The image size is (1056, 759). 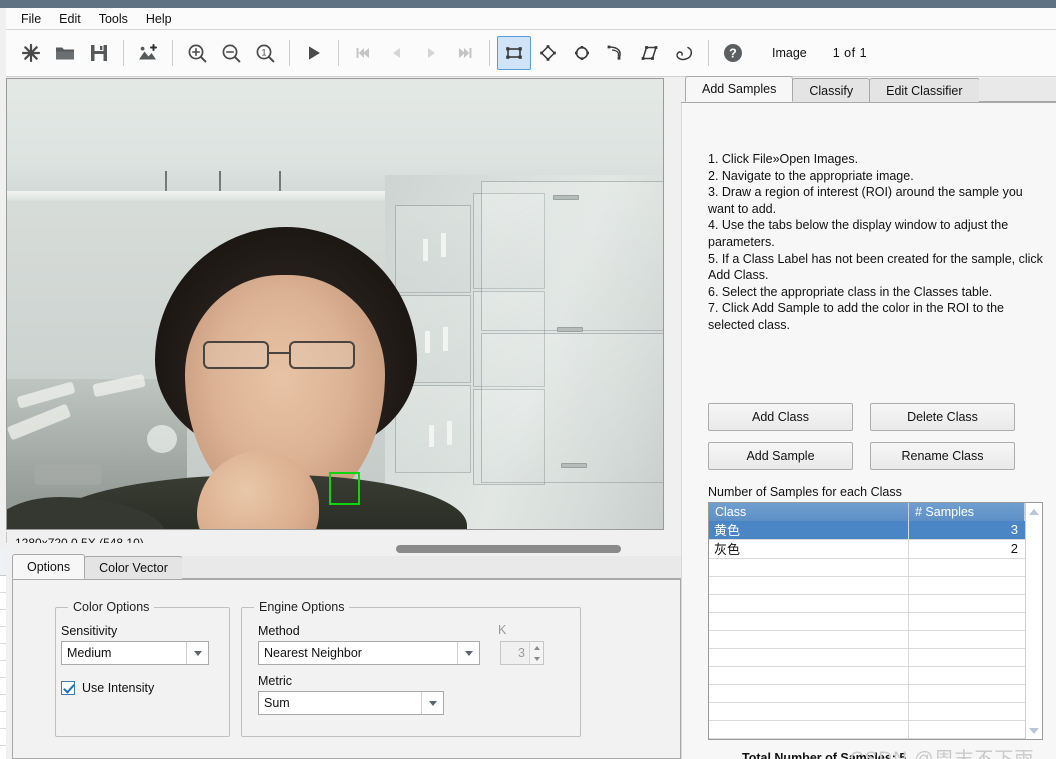 I want to click on next-image-button, so click(x=431, y=53).